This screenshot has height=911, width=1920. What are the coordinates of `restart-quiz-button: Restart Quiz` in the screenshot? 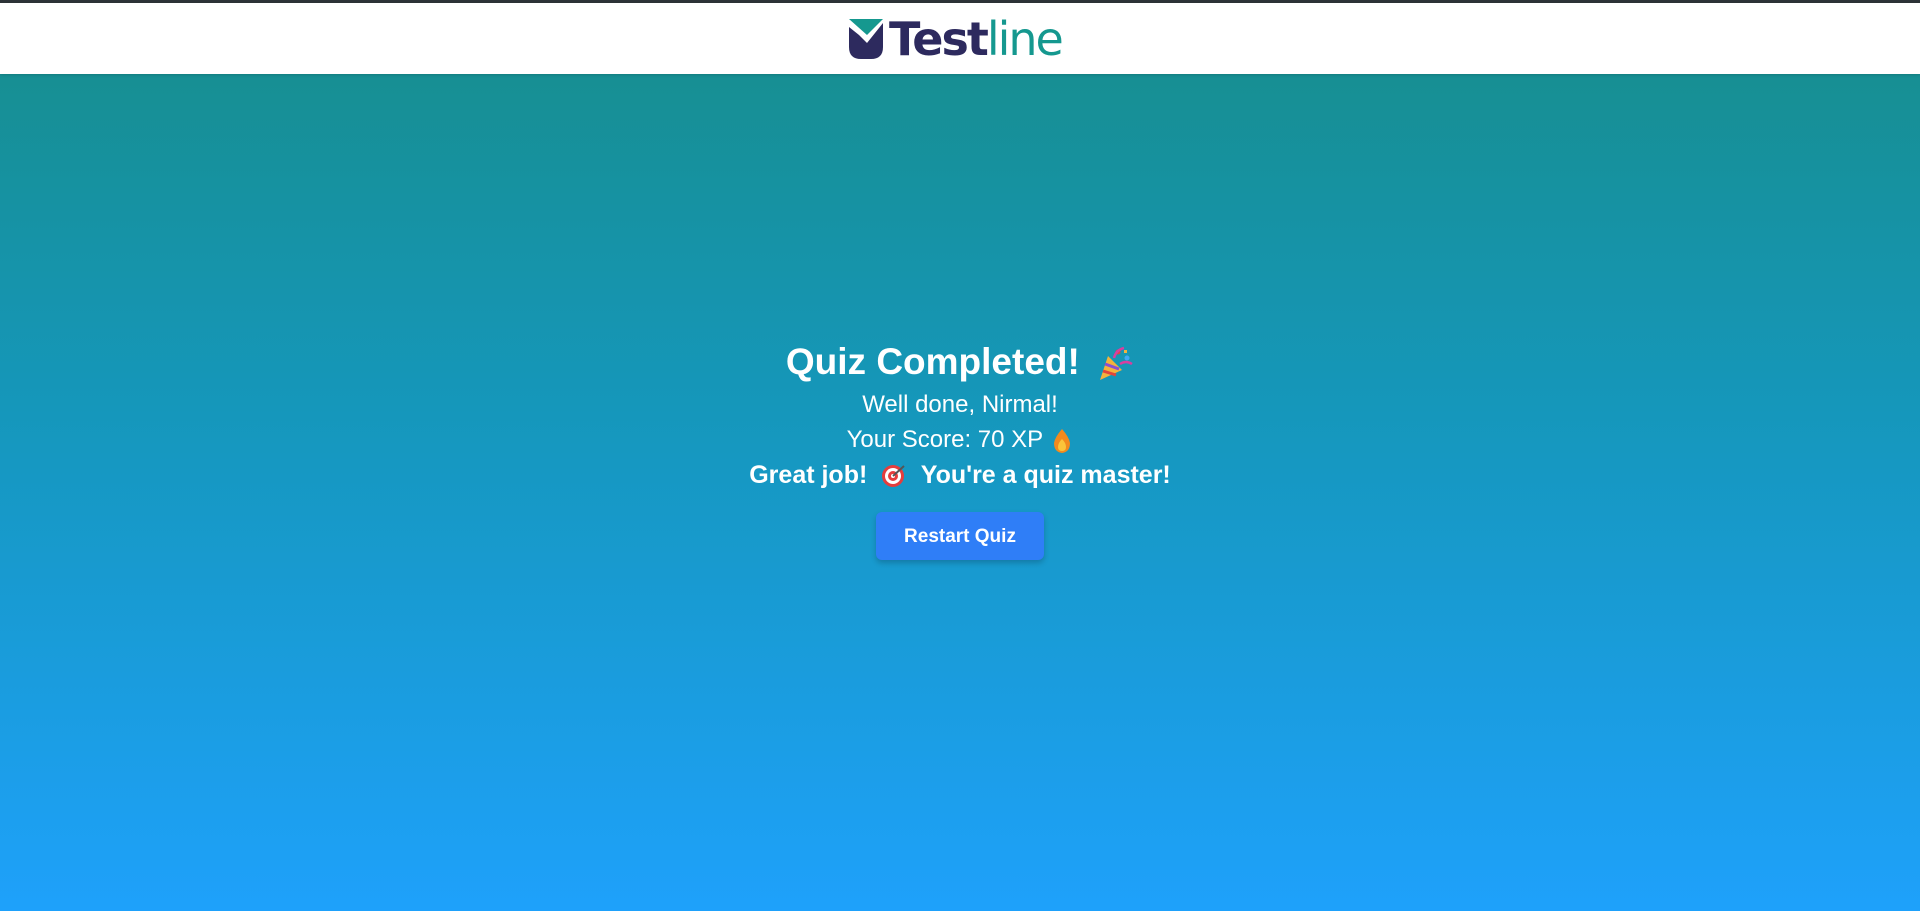 It's located at (960, 536).